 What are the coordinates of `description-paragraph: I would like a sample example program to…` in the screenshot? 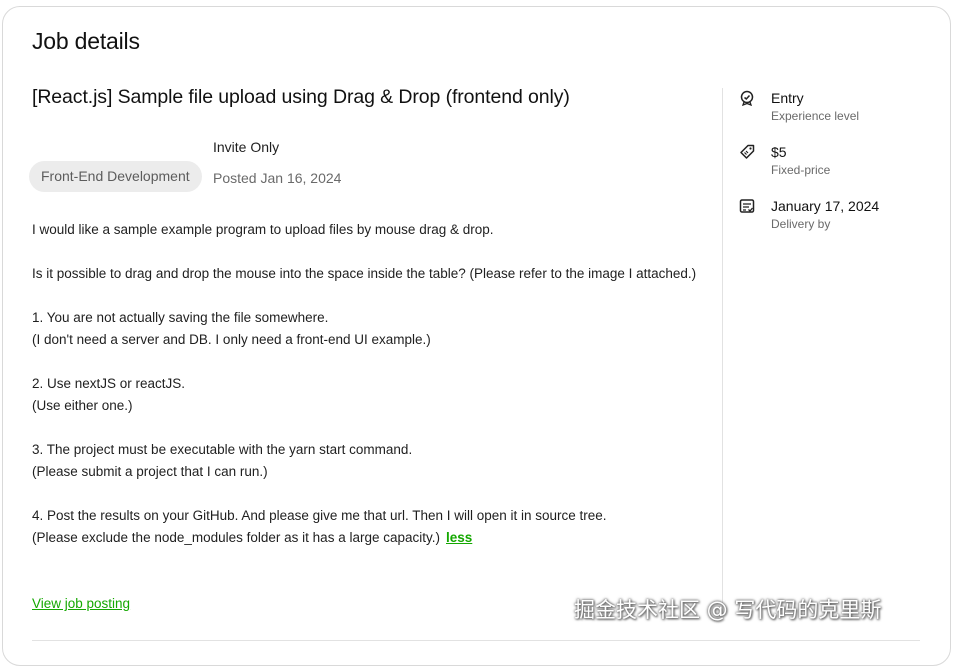 It's located at (263, 229).